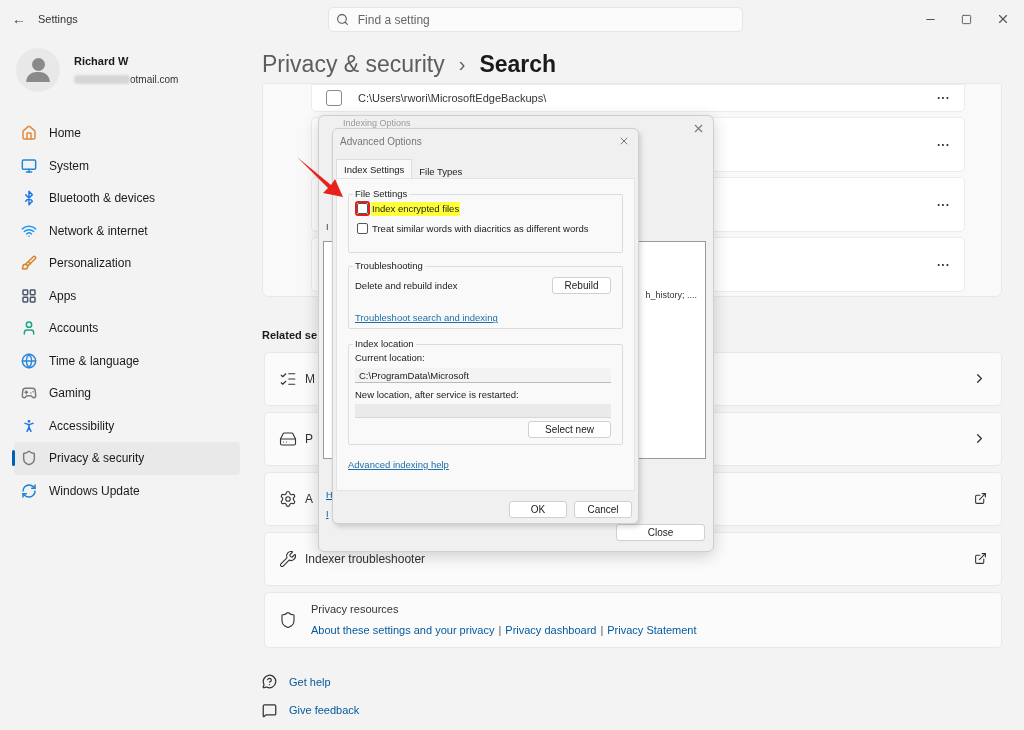  Describe the element at coordinates (365, 559) in the screenshot. I see `card-title: Indexer troubleshooter` at that location.